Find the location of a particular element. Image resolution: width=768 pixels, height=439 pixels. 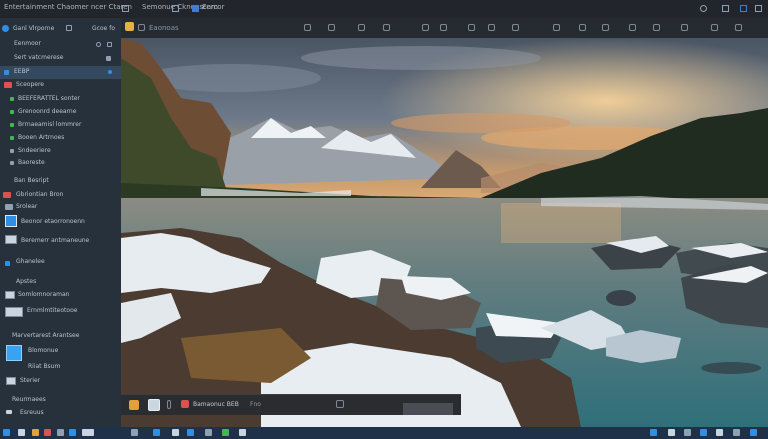

sidebar-header: Ganl Vlrporne Gcoe fo is located at coordinates (60, 28).